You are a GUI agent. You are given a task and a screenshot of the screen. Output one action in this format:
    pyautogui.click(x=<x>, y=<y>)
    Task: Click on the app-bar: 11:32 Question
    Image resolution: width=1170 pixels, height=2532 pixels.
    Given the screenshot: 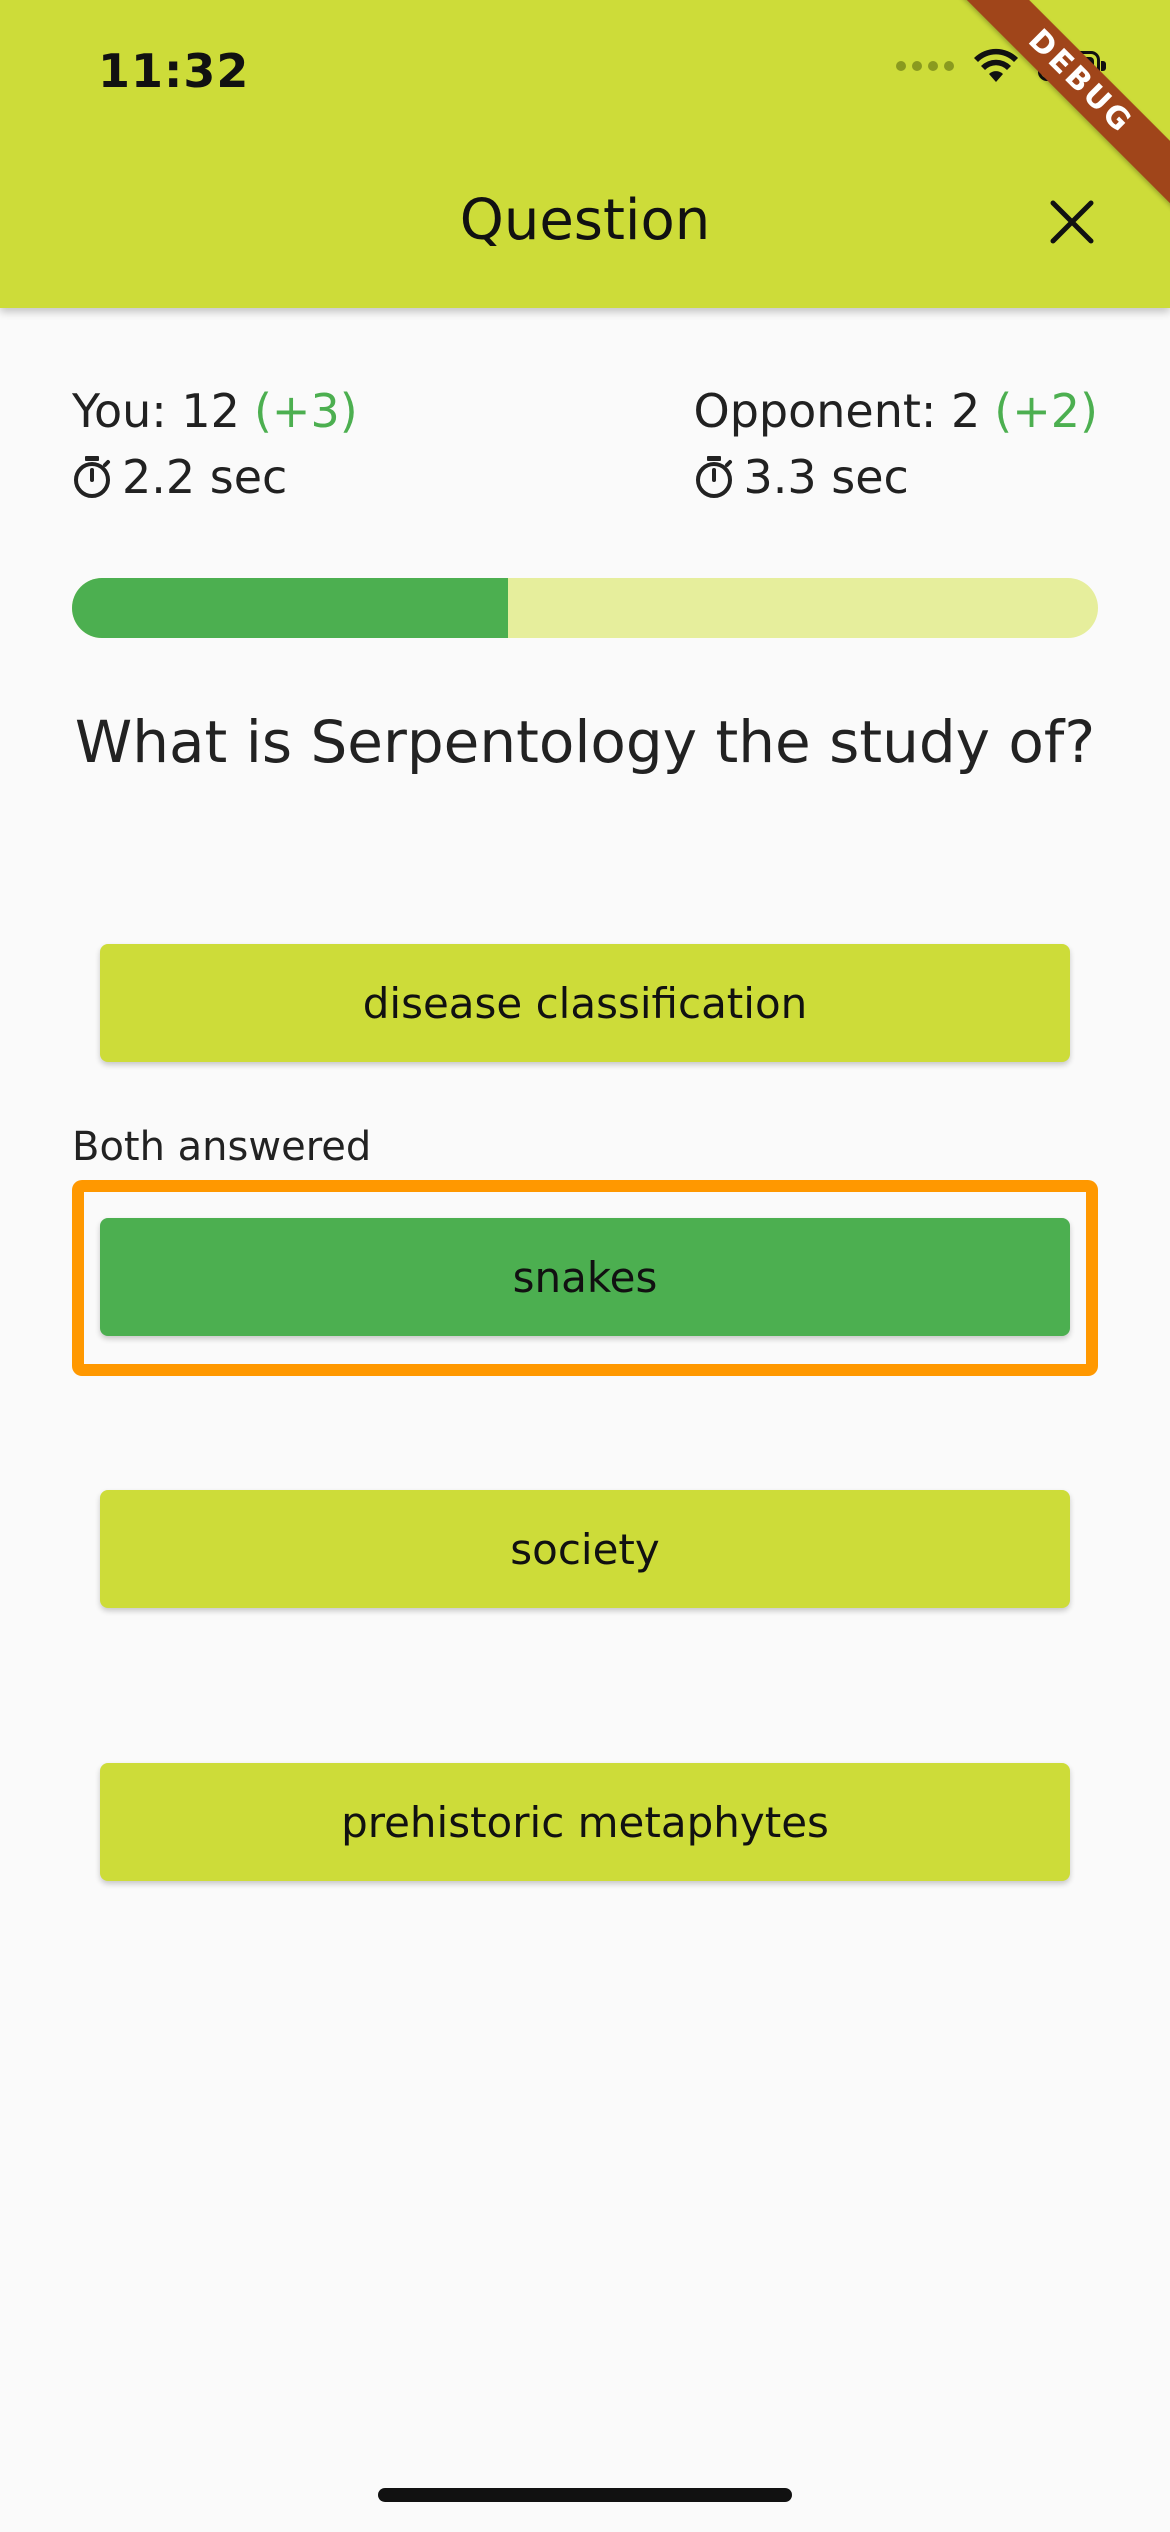 What is the action you would take?
    pyautogui.click(x=585, y=154)
    